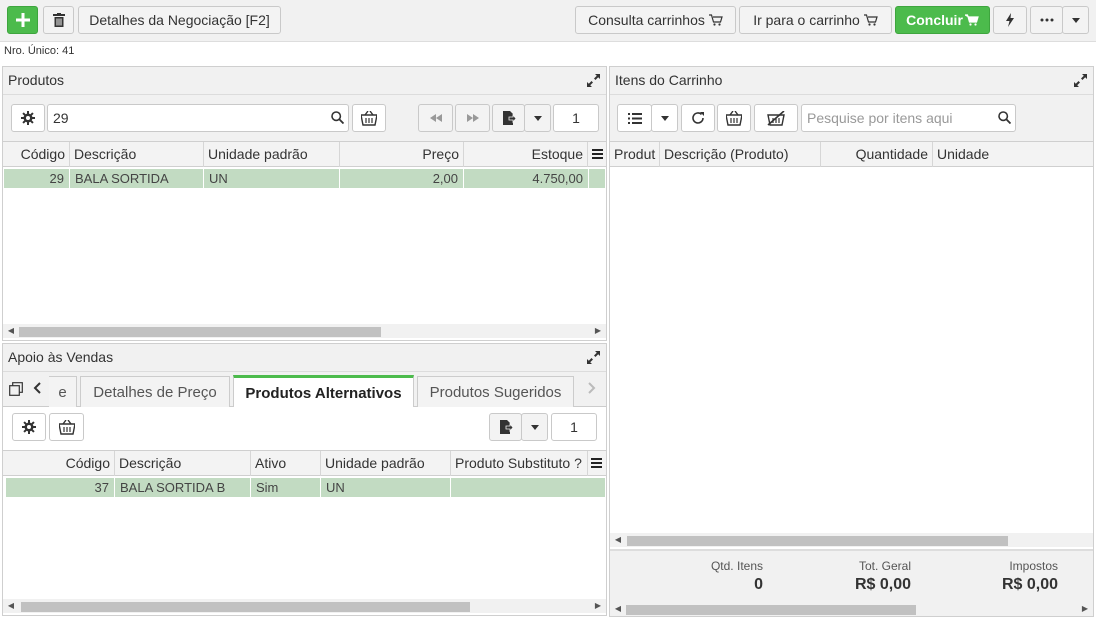 This screenshot has height=619, width=1096. I want to click on remove-cart-icon, so click(776, 118).